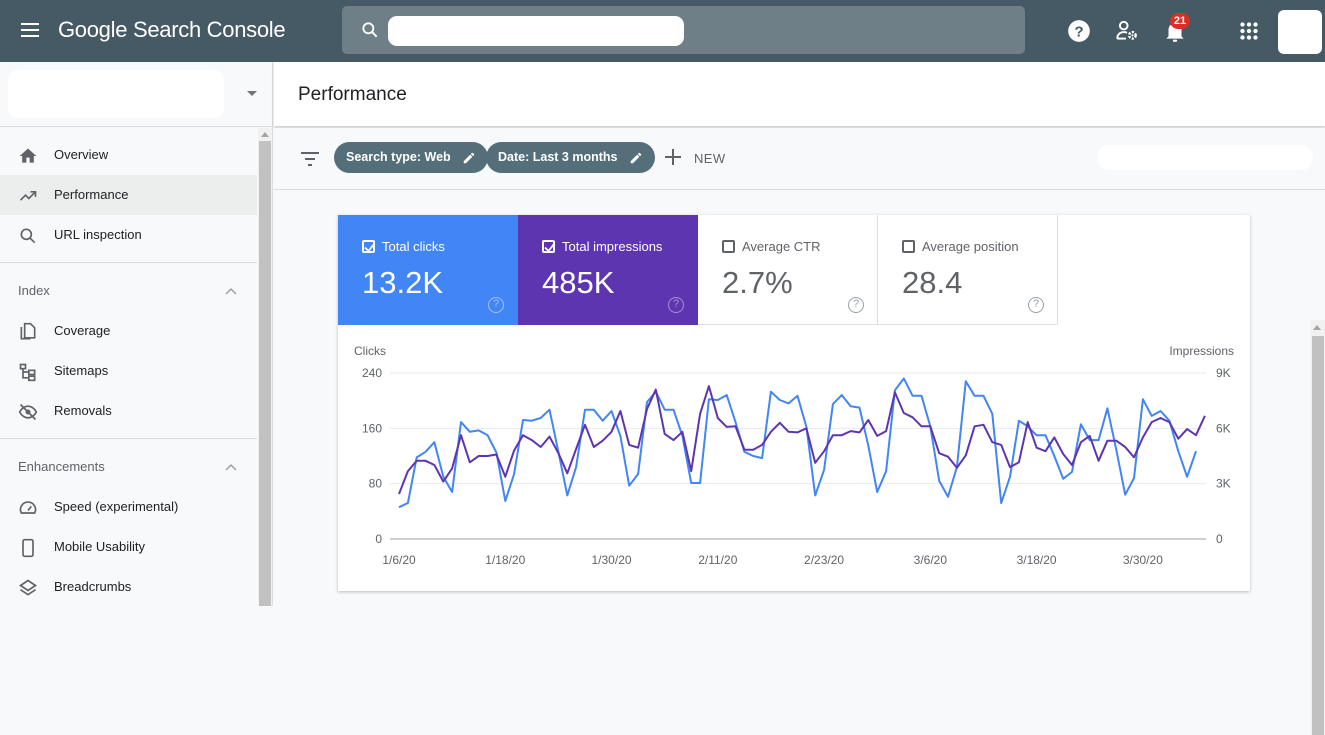  What do you see at coordinates (612, 246) in the screenshot?
I see `metric-label: Total impressions` at bounding box center [612, 246].